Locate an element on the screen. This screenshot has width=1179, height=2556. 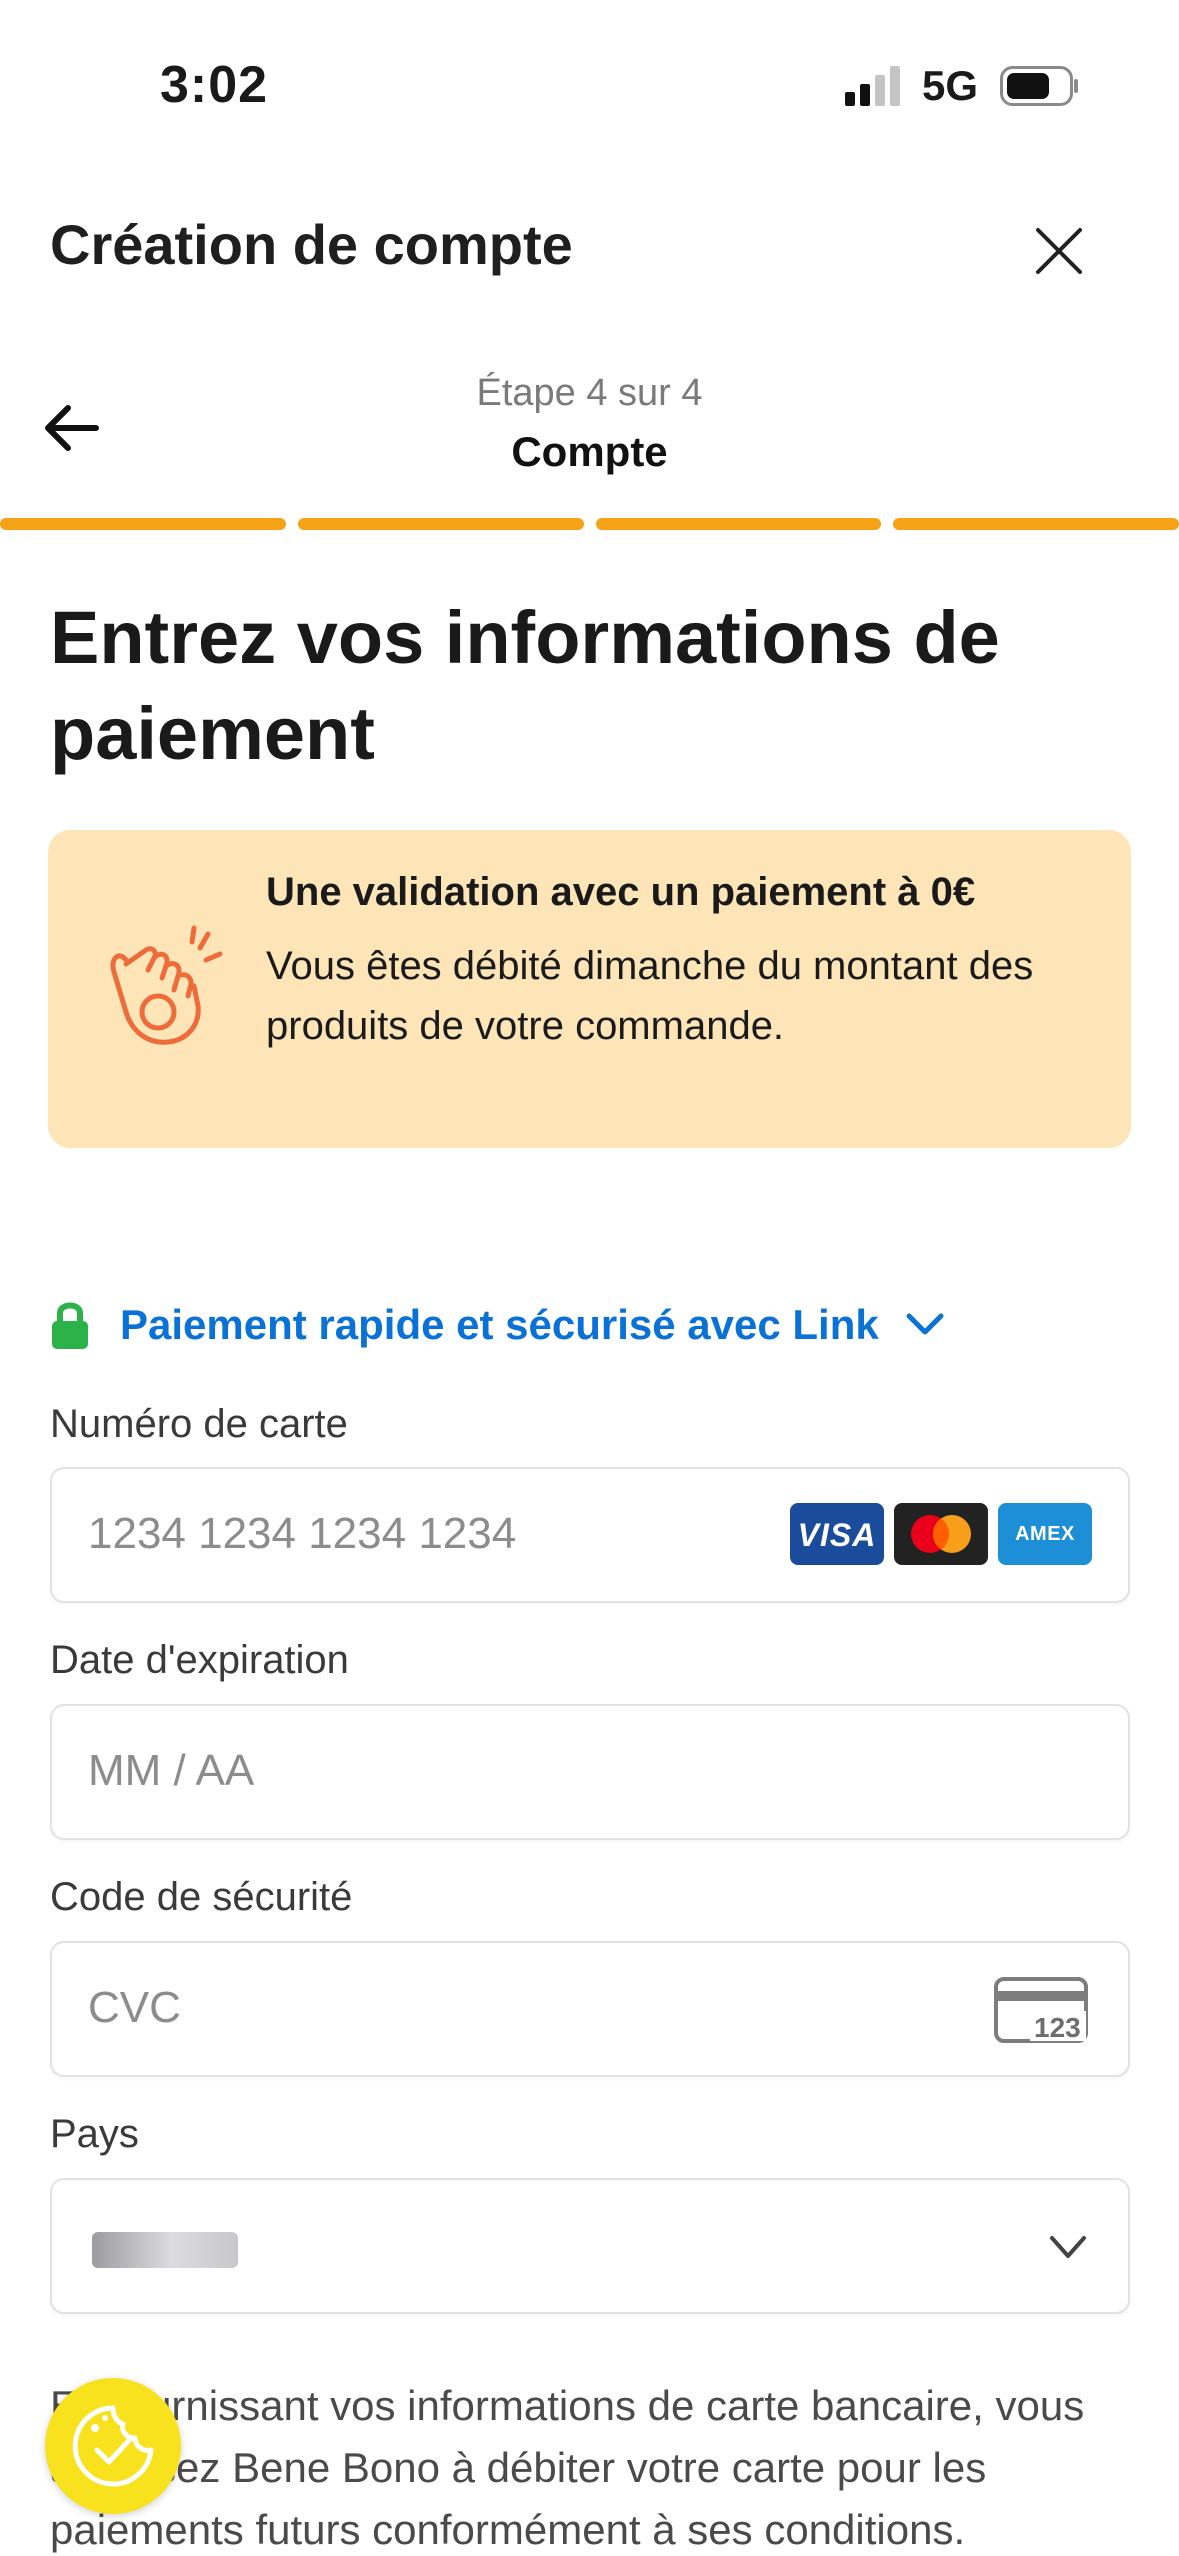
card-number-placeholder: 1234 1234 1234 1234 is located at coordinates (302, 1533).